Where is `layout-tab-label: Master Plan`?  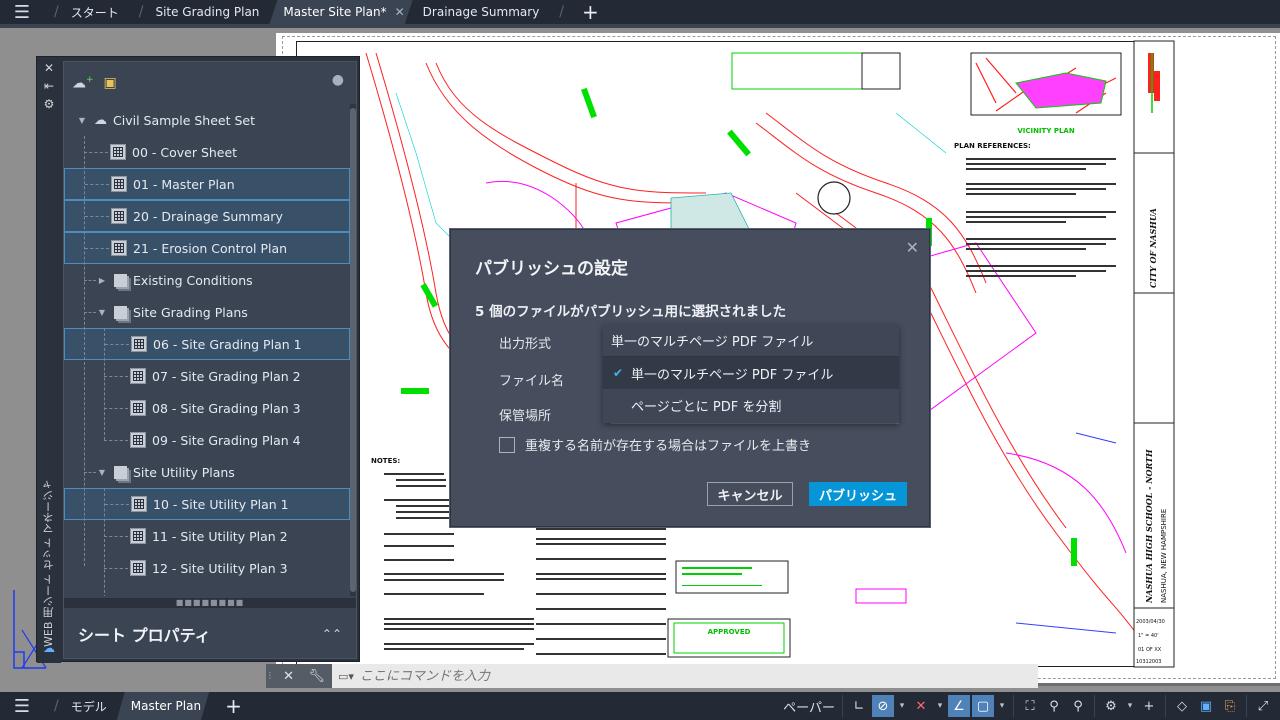
layout-tab-label: Master Plan is located at coordinates (166, 706).